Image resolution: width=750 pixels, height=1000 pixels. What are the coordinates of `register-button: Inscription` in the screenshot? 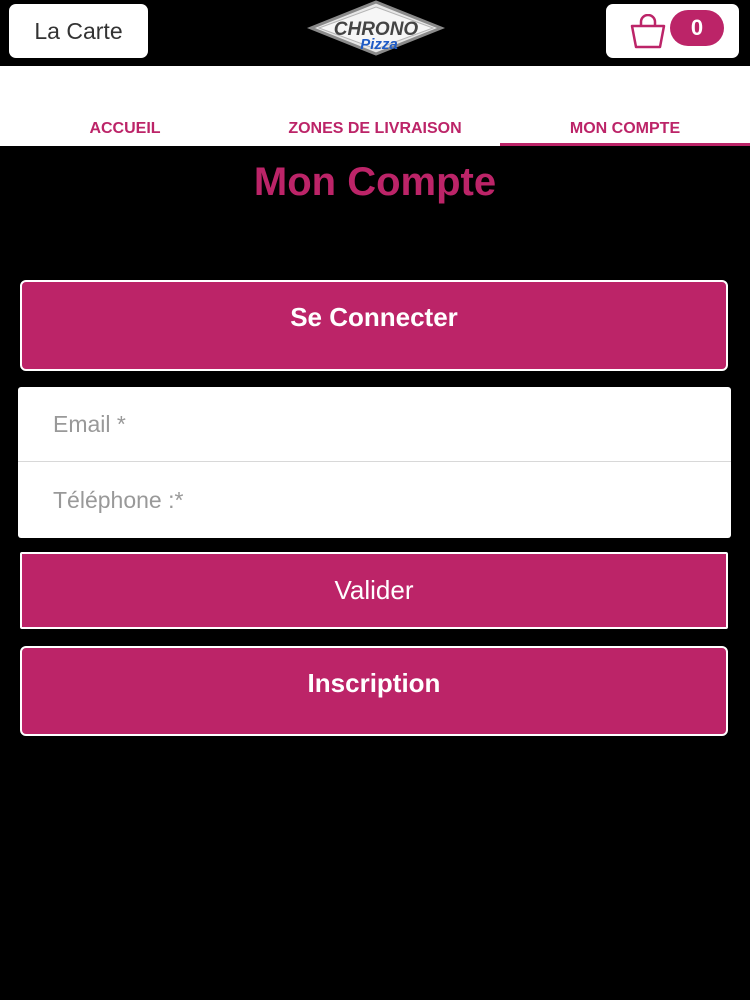 It's located at (374, 691).